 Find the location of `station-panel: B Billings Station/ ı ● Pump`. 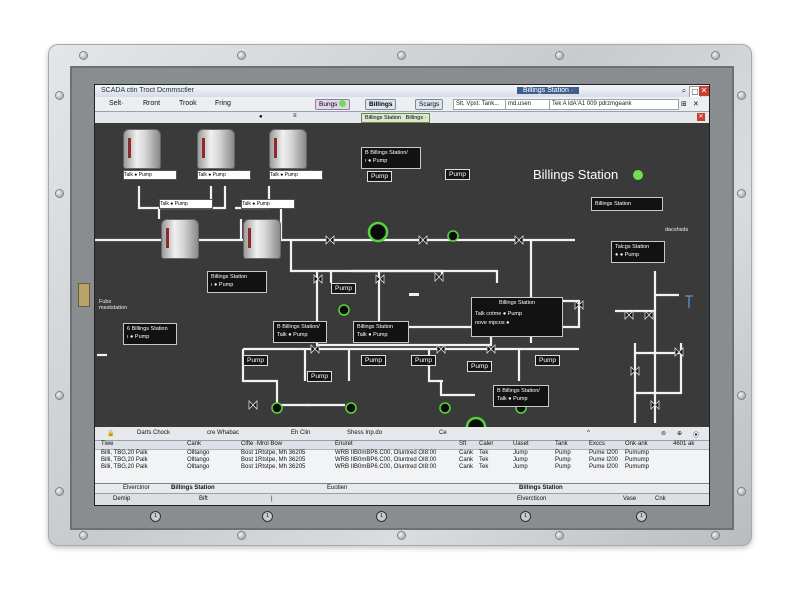

station-panel: B Billings Station/ ı ● Pump is located at coordinates (391, 158).